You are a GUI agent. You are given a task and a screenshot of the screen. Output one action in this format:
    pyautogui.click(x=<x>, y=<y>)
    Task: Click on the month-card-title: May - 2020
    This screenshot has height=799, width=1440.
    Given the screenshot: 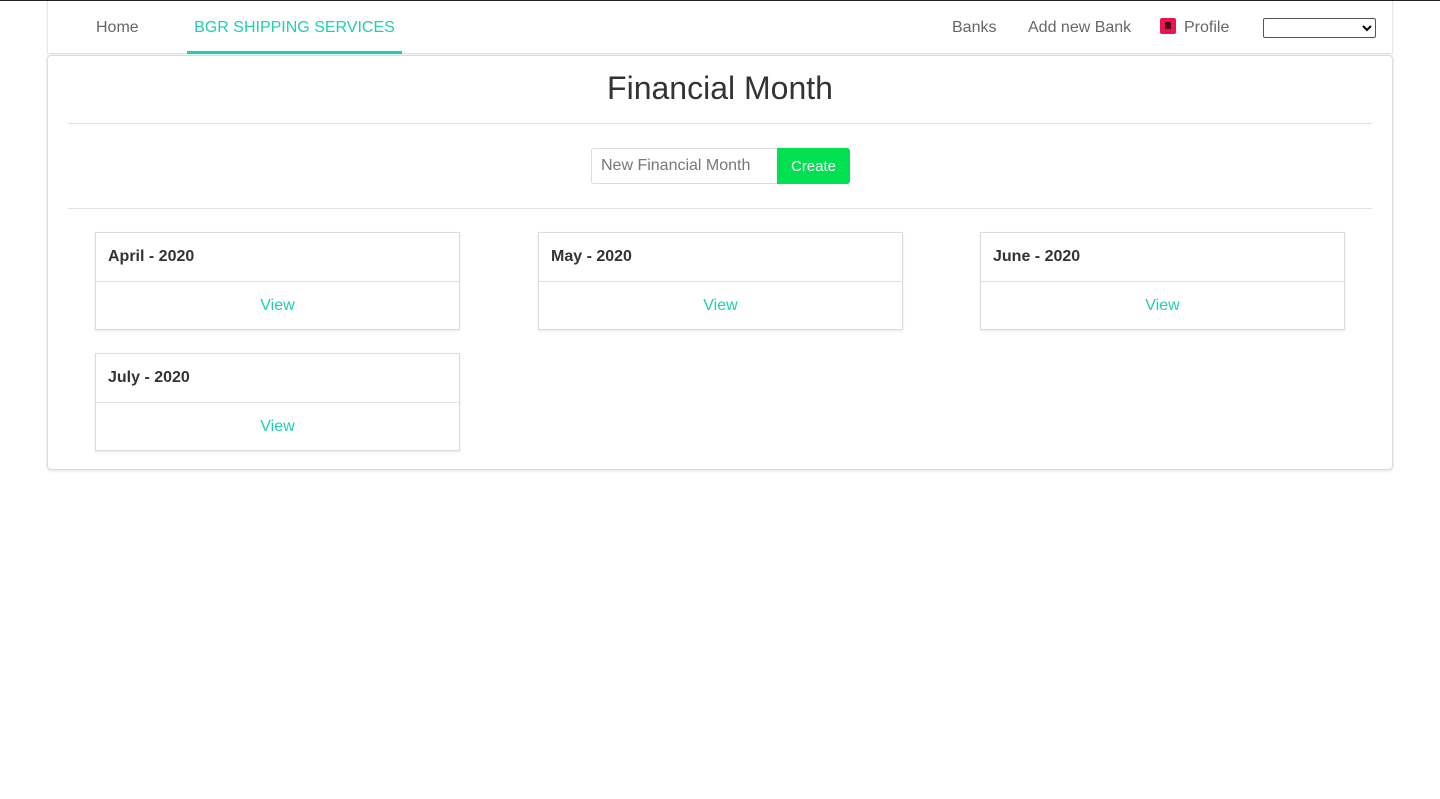 What is the action you would take?
    pyautogui.click(x=720, y=257)
    